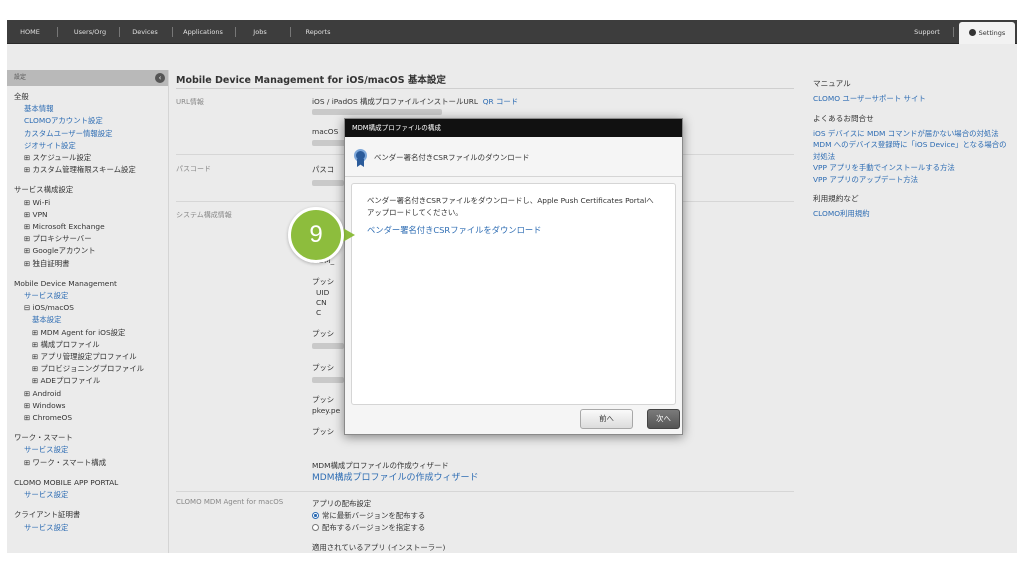  Describe the element at coordinates (203, 32) in the screenshot. I see `nav-applications: Applications` at that location.